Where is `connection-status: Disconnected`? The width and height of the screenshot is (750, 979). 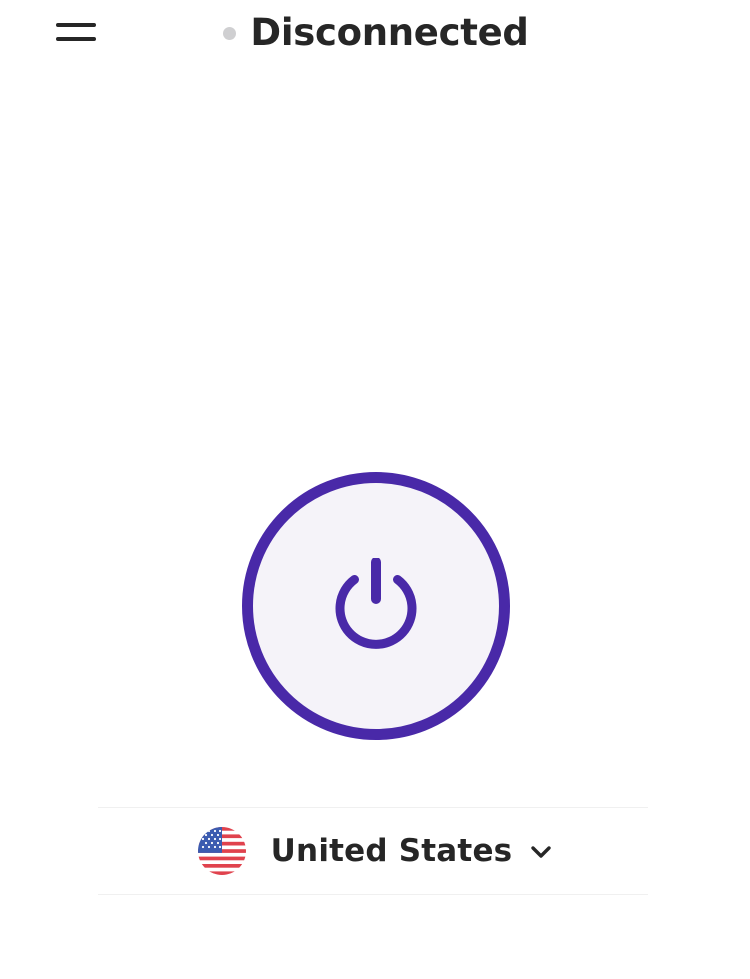 connection-status: Disconnected is located at coordinates (375, 32).